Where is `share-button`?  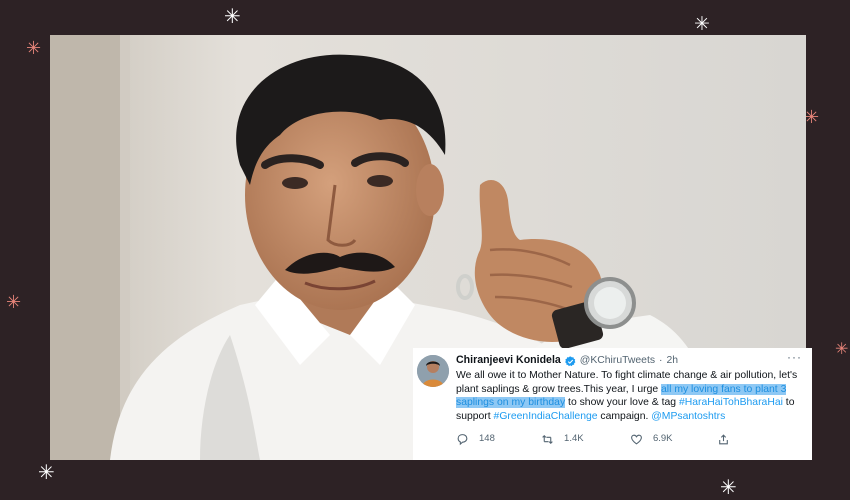 share-button is located at coordinates (759, 439).